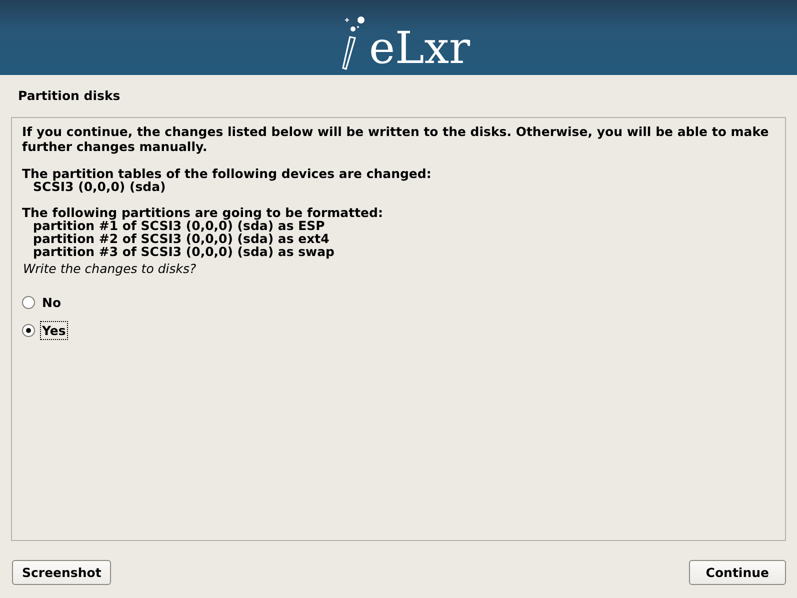 This screenshot has width=797, height=598. What do you see at coordinates (179, 225) in the screenshot?
I see `list-item: partition #1 of SCSI3 (0,0,0) (sda) as ESP` at bounding box center [179, 225].